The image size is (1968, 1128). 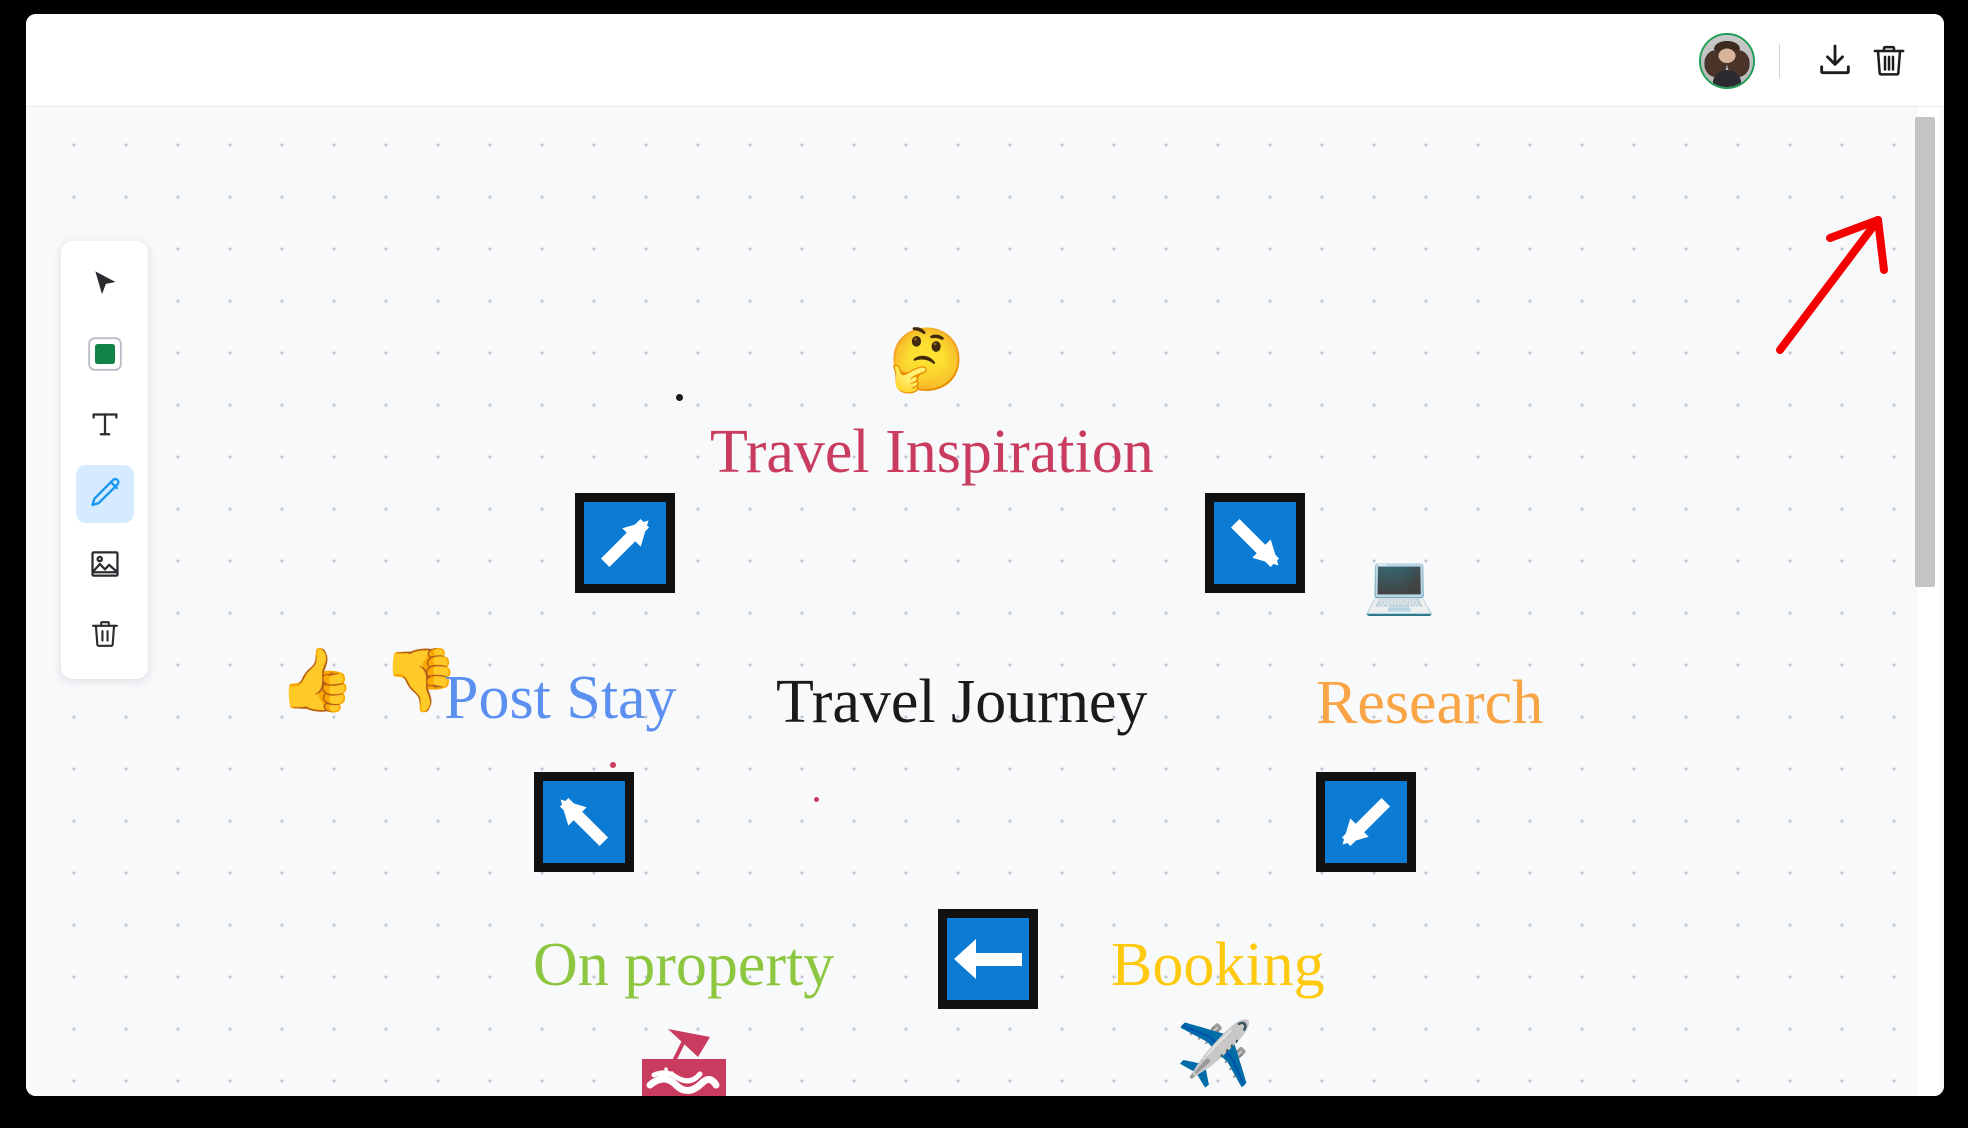 I want to click on arrow-down-left-tile, so click(x=1366, y=822).